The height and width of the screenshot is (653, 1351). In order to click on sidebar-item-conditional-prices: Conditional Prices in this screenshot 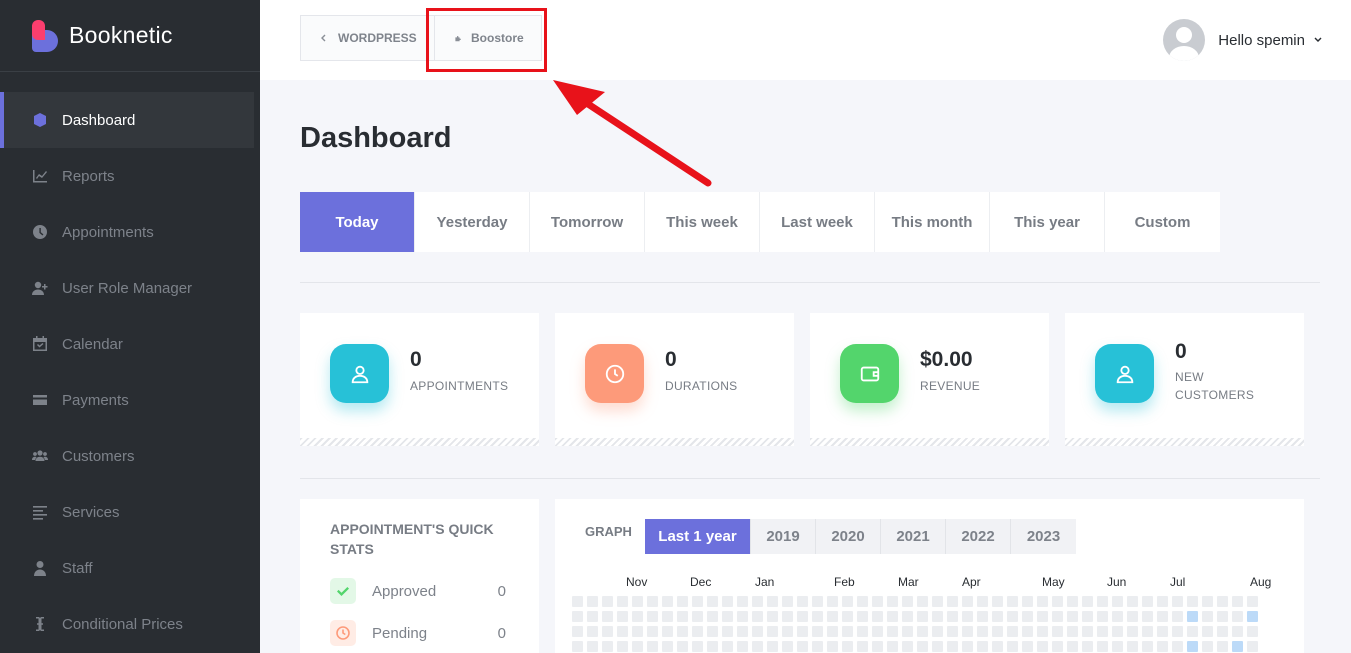, I will do `click(127, 624)`.